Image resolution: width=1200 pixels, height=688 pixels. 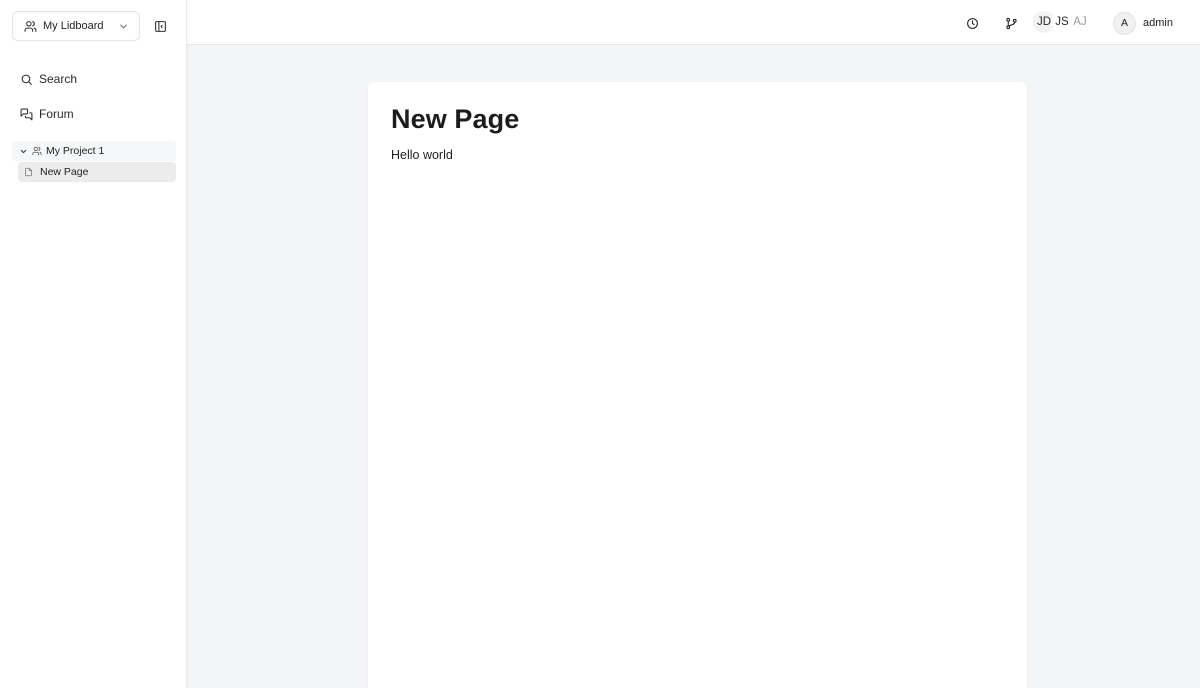 I want to click on user-name: admin, so click(x=1158, y=23).